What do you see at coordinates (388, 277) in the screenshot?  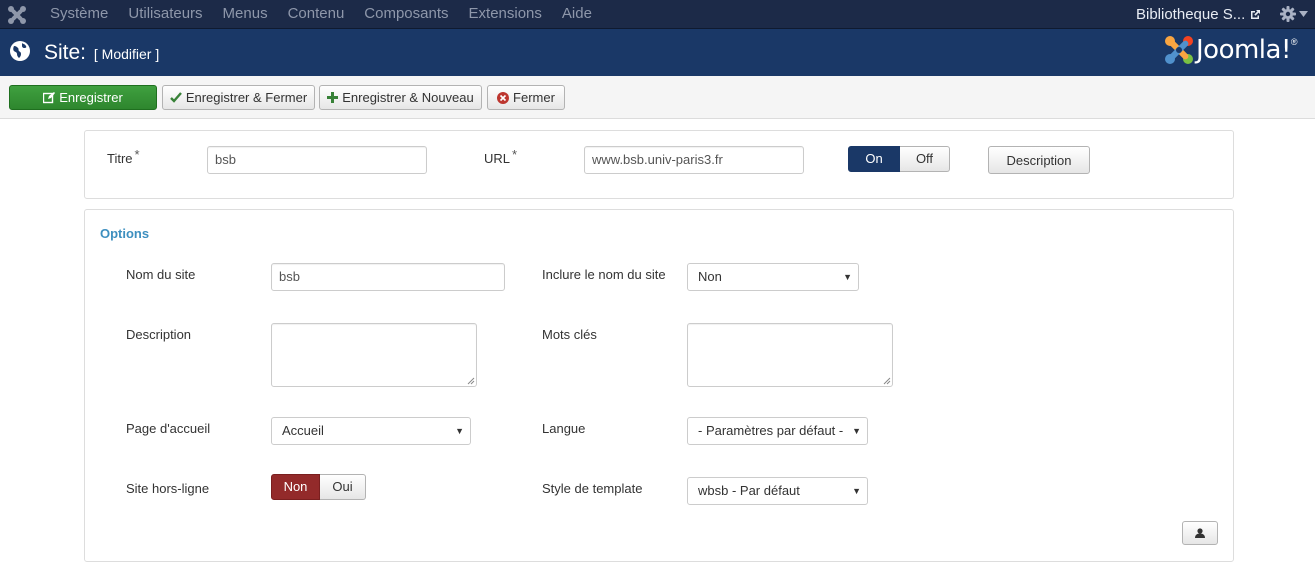 I see `site-name-input: bsb` at bounding box center [388, 277].